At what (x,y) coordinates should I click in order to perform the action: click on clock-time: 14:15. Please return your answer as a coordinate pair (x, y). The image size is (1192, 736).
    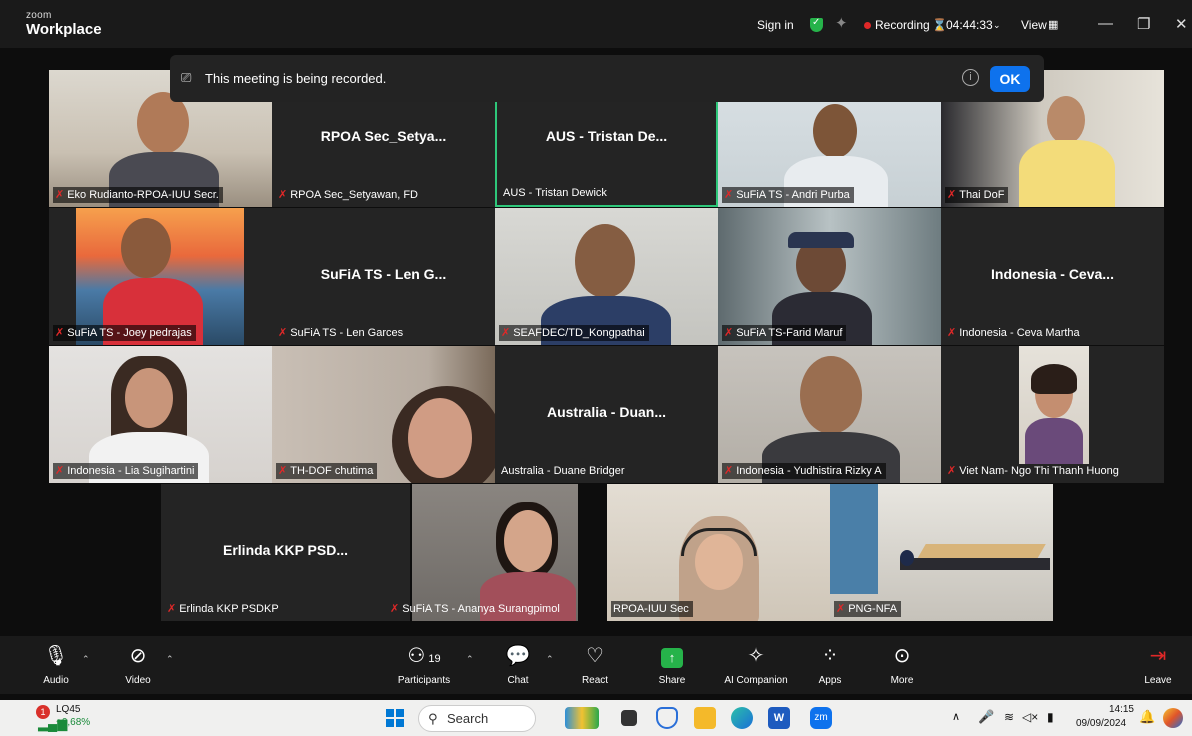
    Looking at the image, I should click on (1114, 709).